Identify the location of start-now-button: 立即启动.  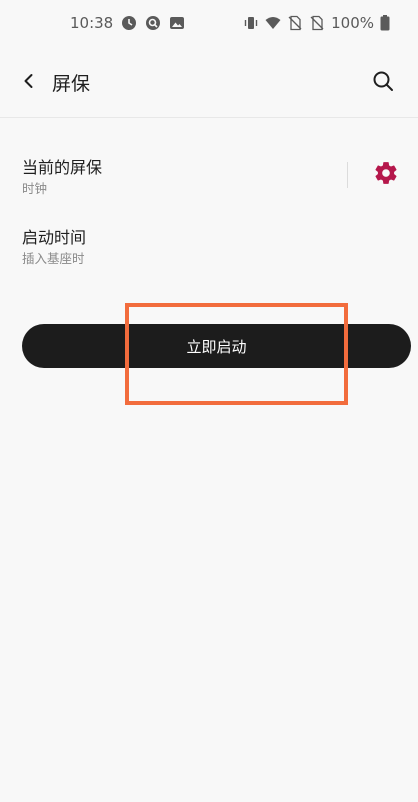
(216, 346).